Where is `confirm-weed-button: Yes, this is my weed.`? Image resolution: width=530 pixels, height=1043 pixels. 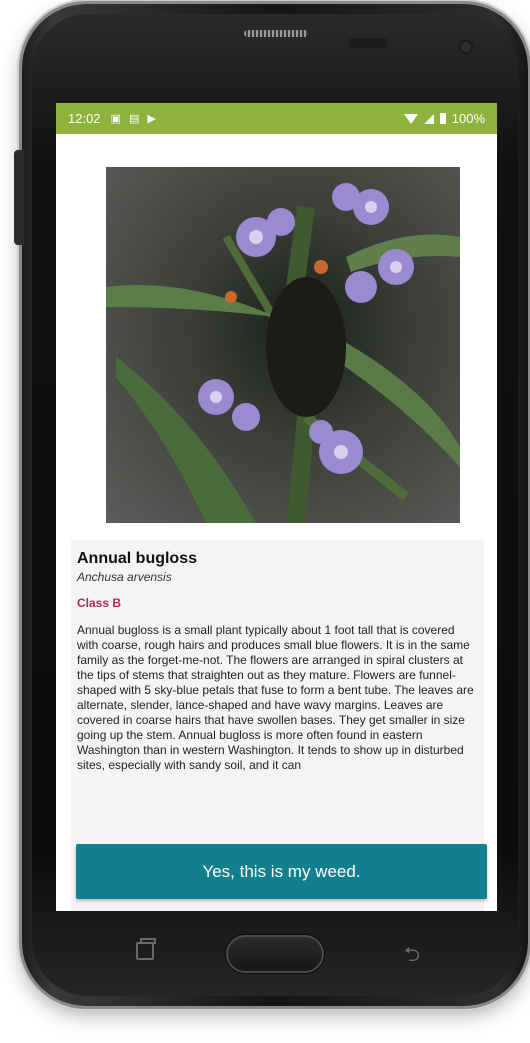 confirm-weed-button: Yes, this is my weed. is located at coordinates (281, 871).